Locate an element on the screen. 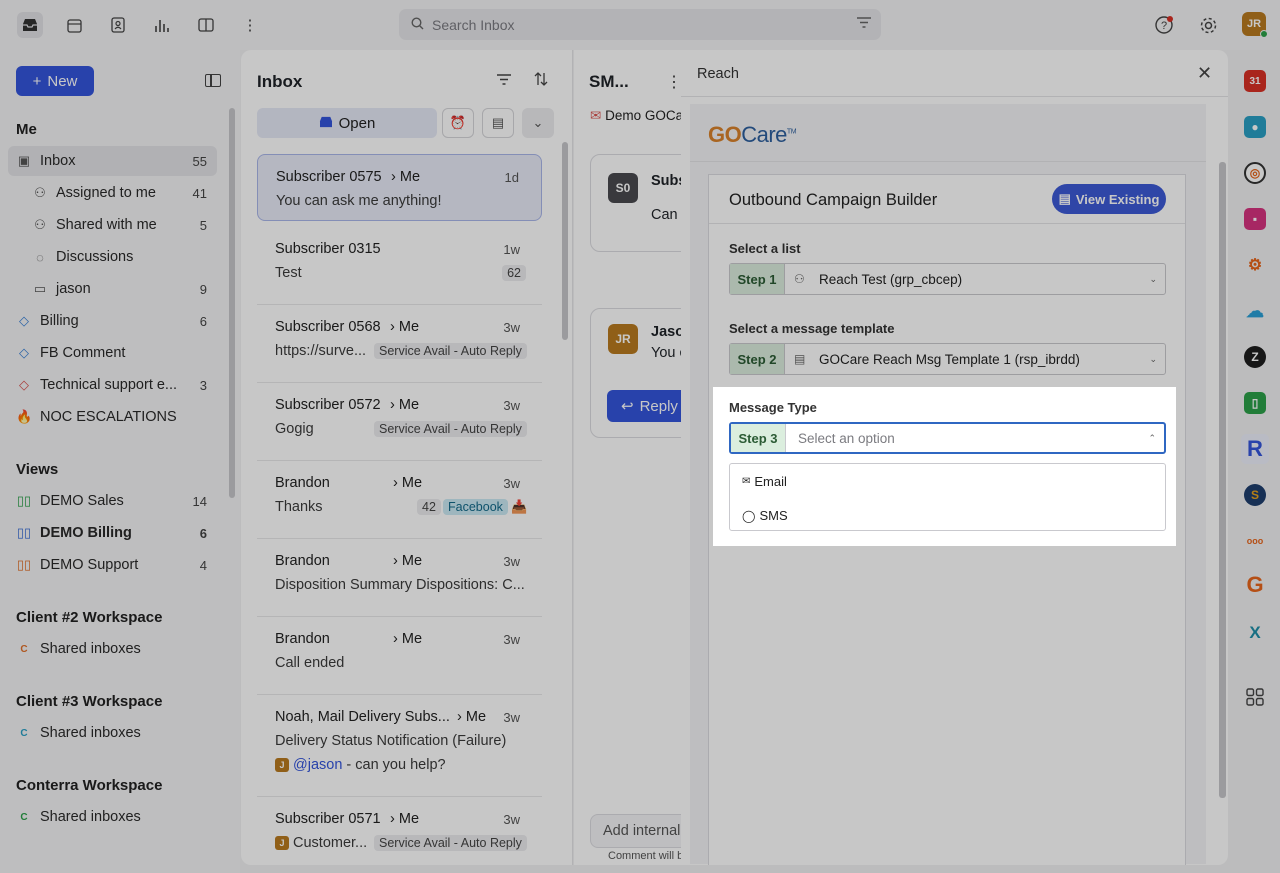  sidebar-scrollbar is located at coordinates (232, 303).